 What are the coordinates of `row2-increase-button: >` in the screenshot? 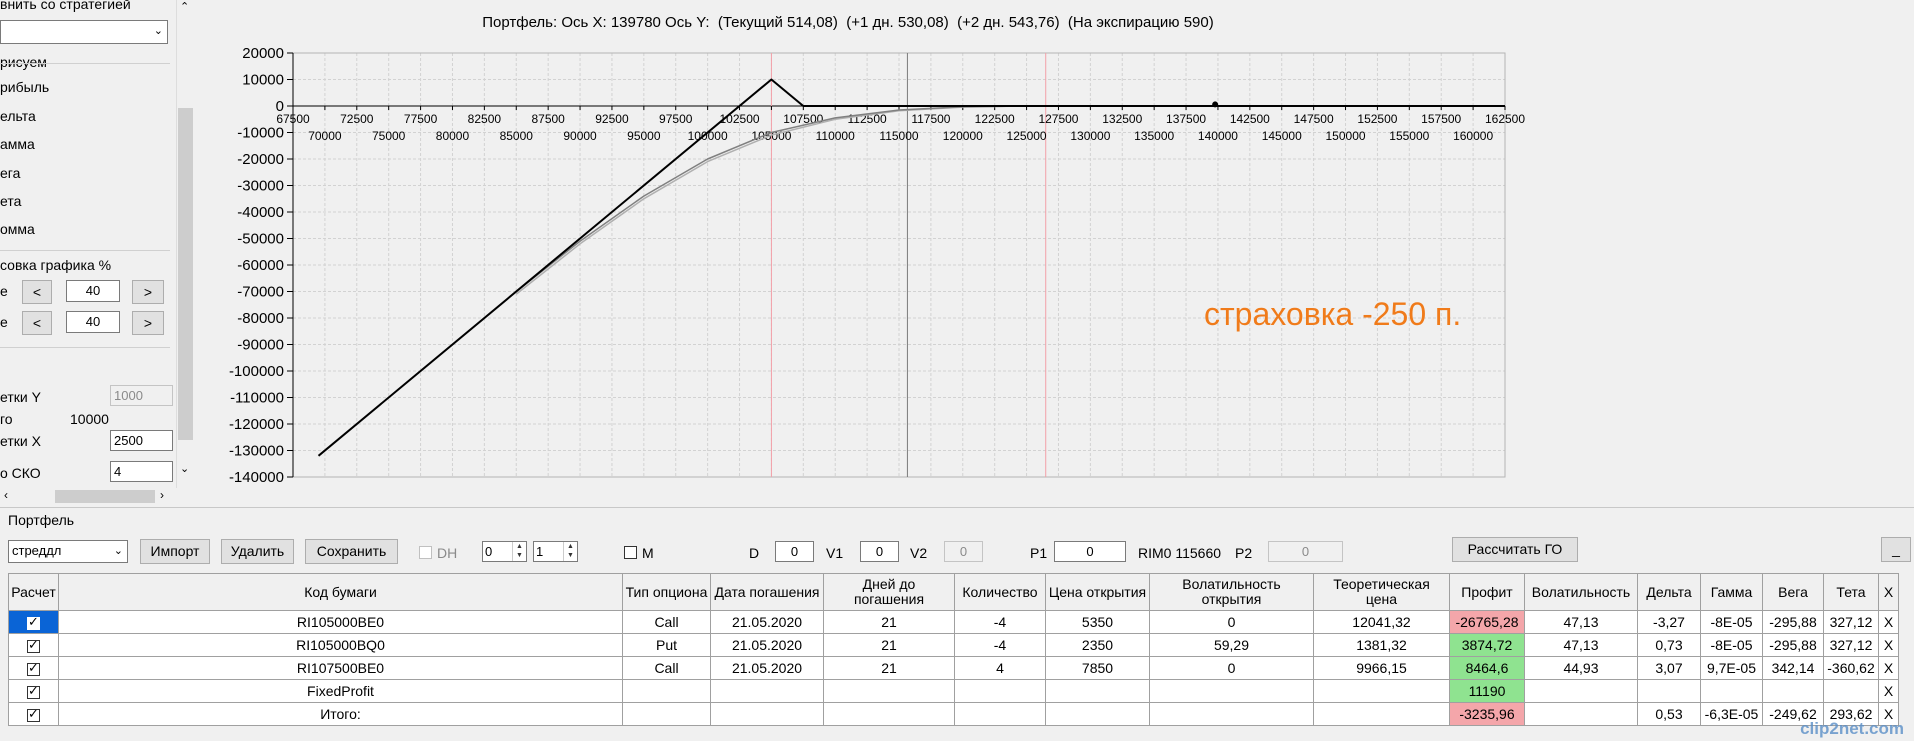 It's located at (148, 323).